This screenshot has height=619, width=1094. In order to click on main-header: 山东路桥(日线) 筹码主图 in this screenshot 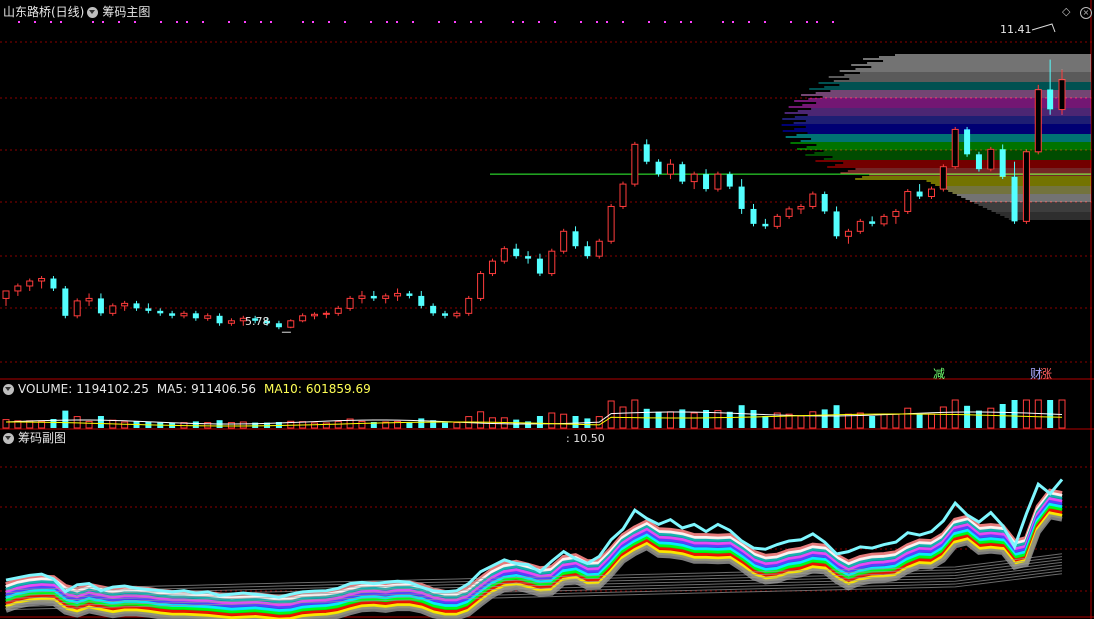, I will do `click(75, 12)`.